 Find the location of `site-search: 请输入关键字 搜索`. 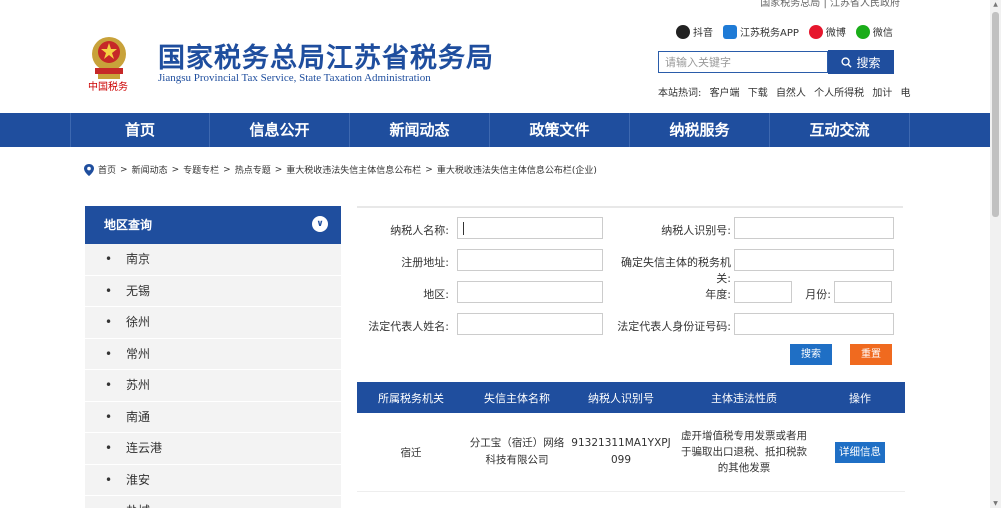

site-search: 请输入关键字 搜索 is located at coordinates (776, 62).